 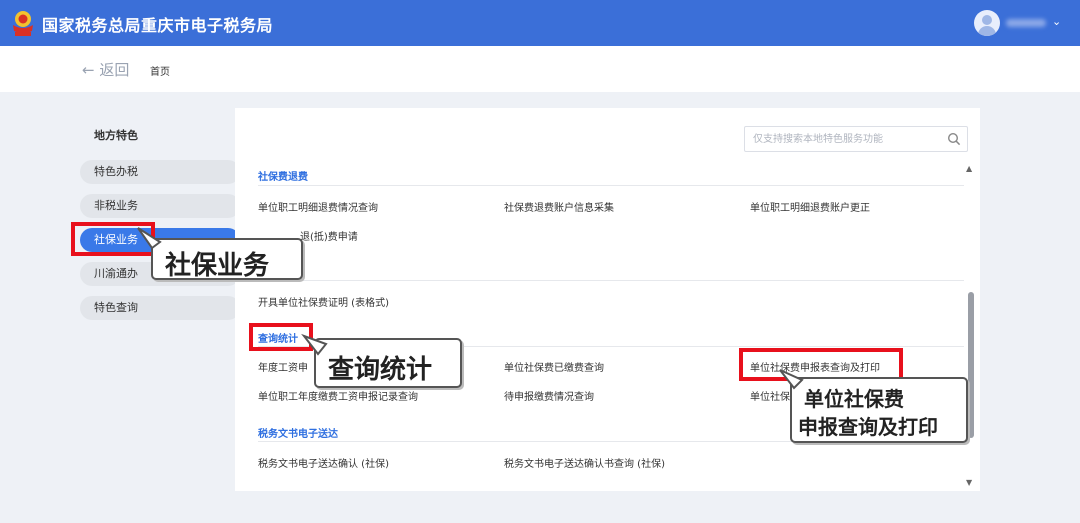 What do you see at coordinates (329, 235) in the screenshot?
I see `link-refund-offset-apply: 退(抵)费申请` at bounding box center [329, 235].